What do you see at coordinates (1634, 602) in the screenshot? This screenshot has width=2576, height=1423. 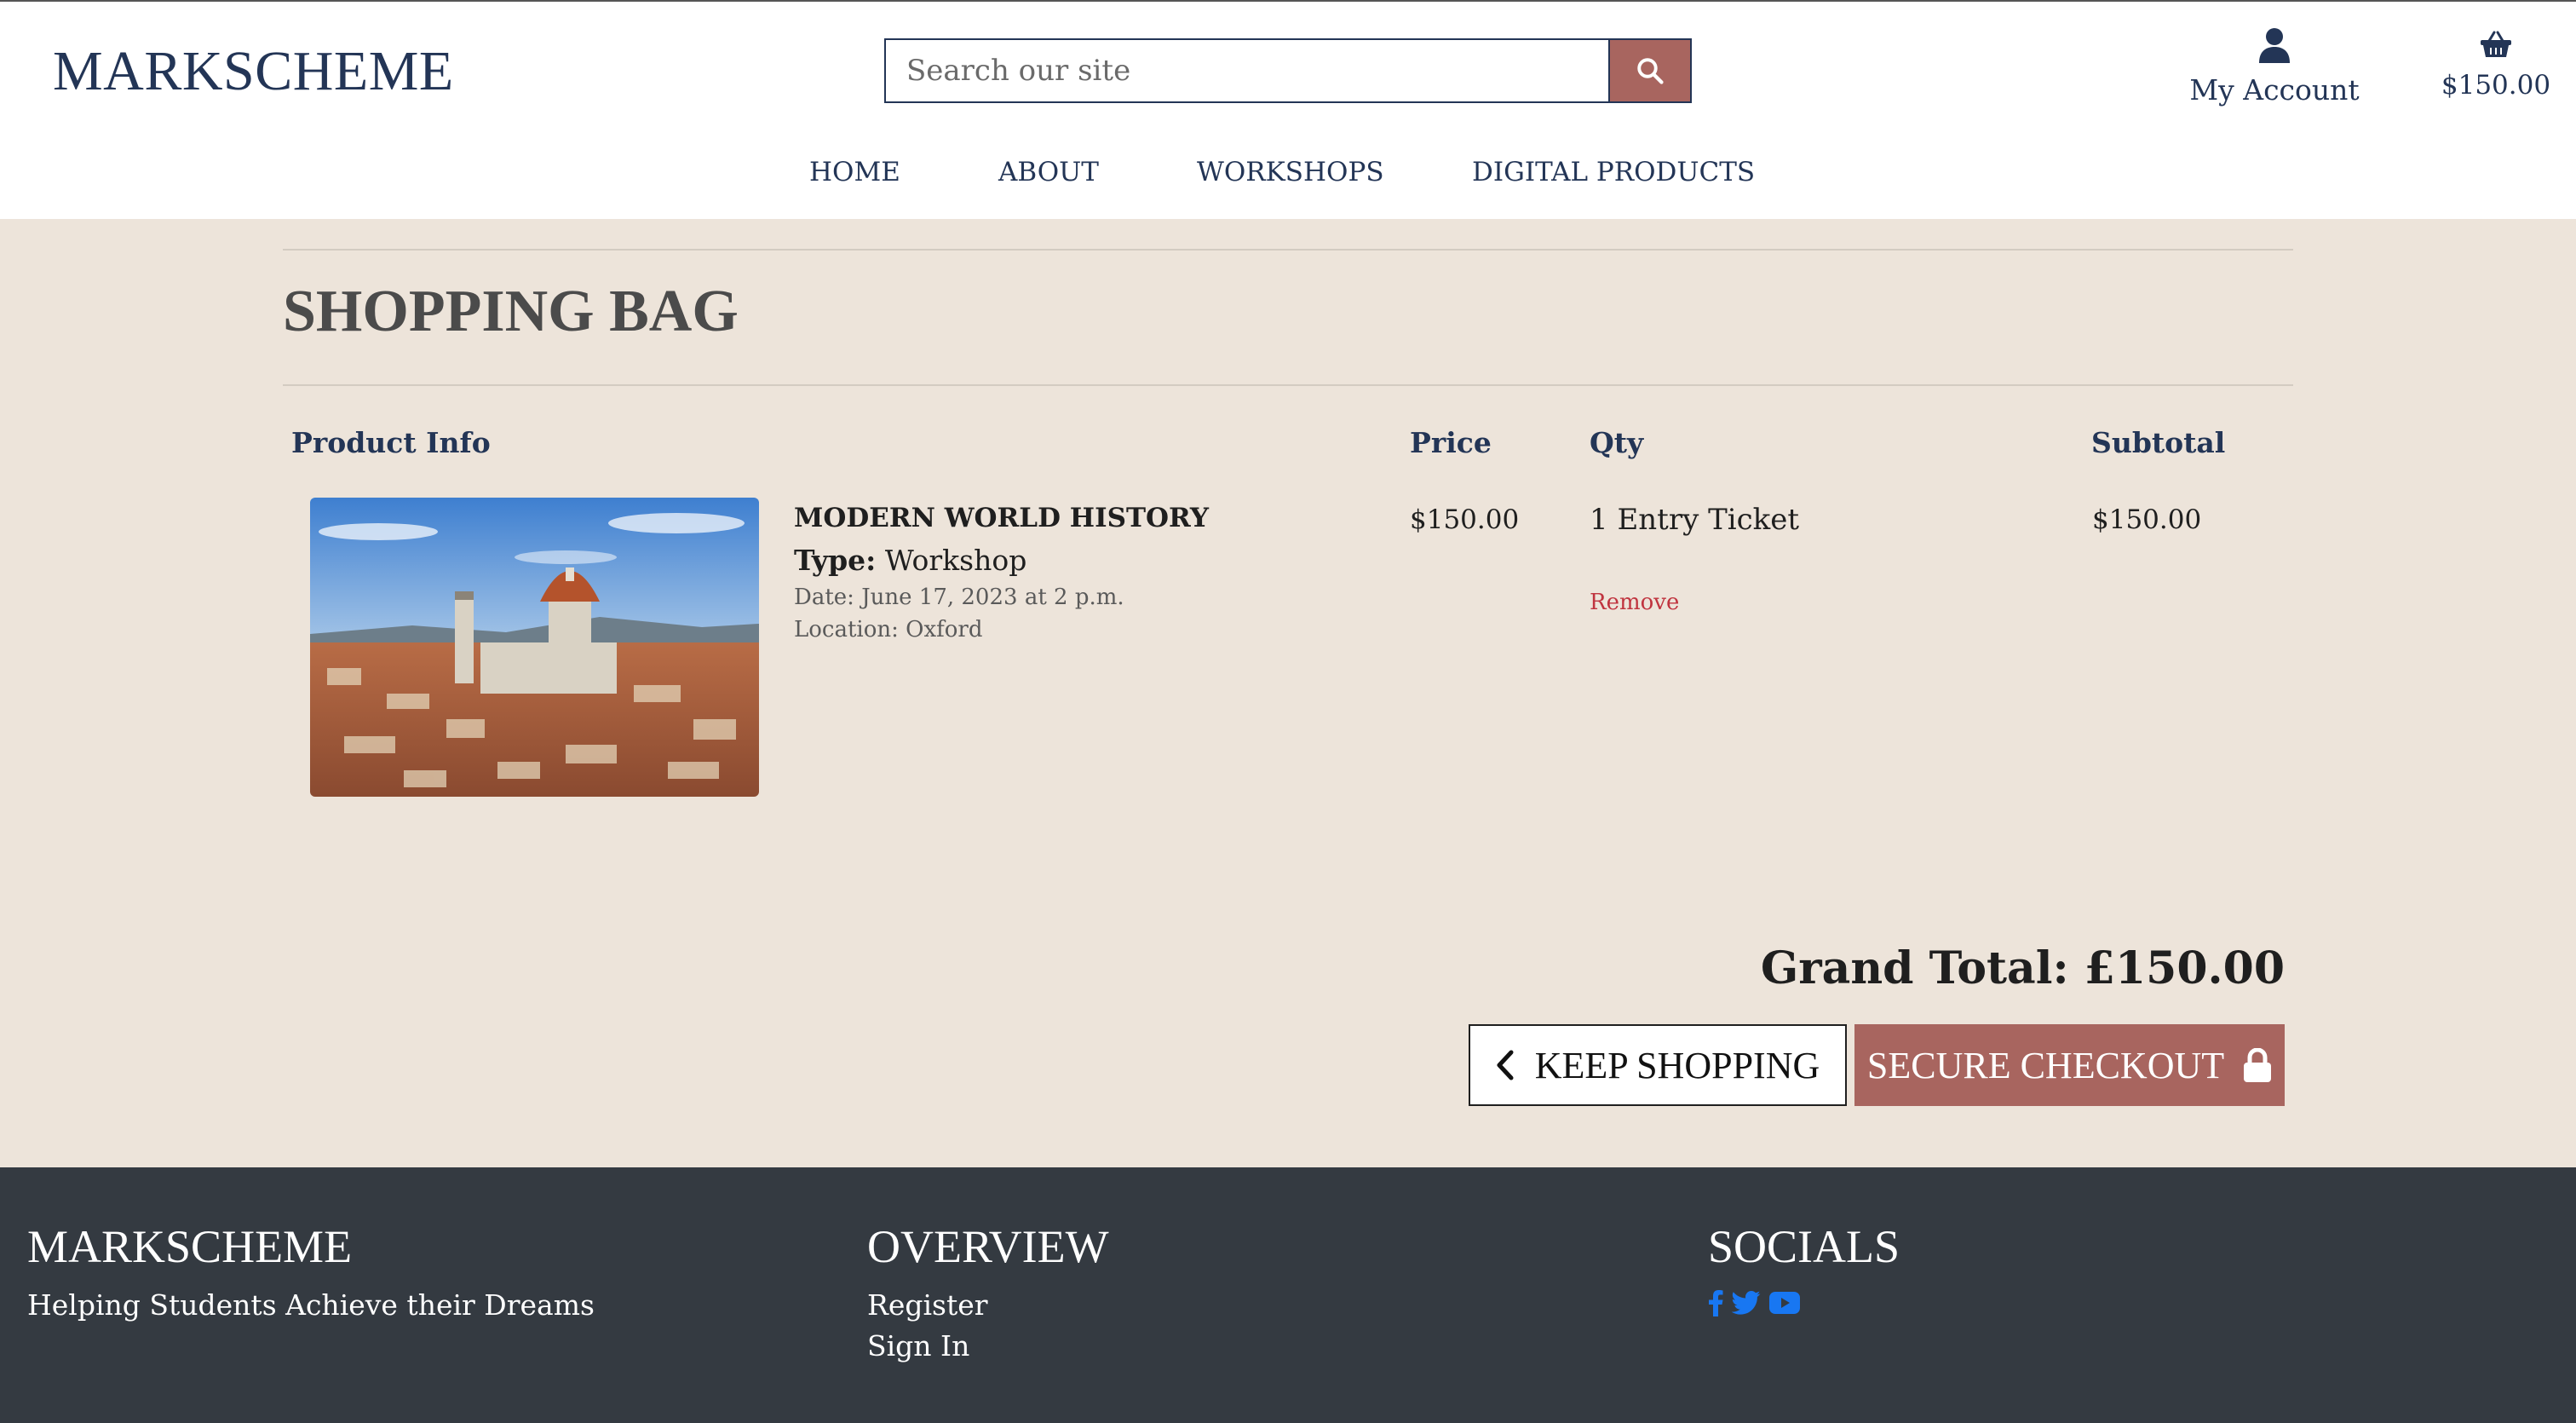 I see `remove-item-link: Remove` at bounding box center [1634, 602].